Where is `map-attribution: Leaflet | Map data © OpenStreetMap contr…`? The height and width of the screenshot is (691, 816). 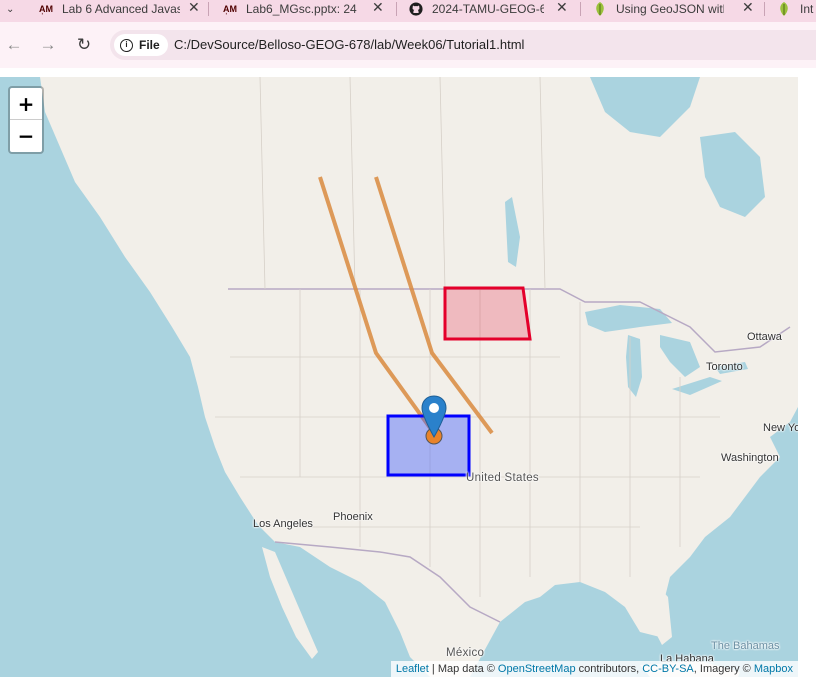
map-attribution: Leaflet | Map data © OpenStreetMap contr… is located at coordinates (594, 669).